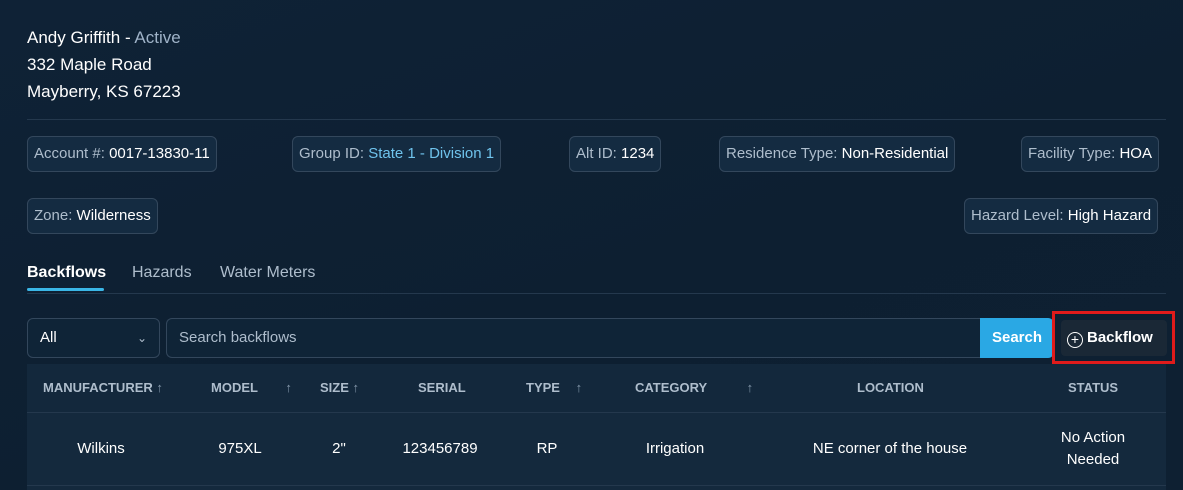  Describe the element at coordinates (234, 387) in the screenshot. I see `column-model-label: MODEL` at that location.